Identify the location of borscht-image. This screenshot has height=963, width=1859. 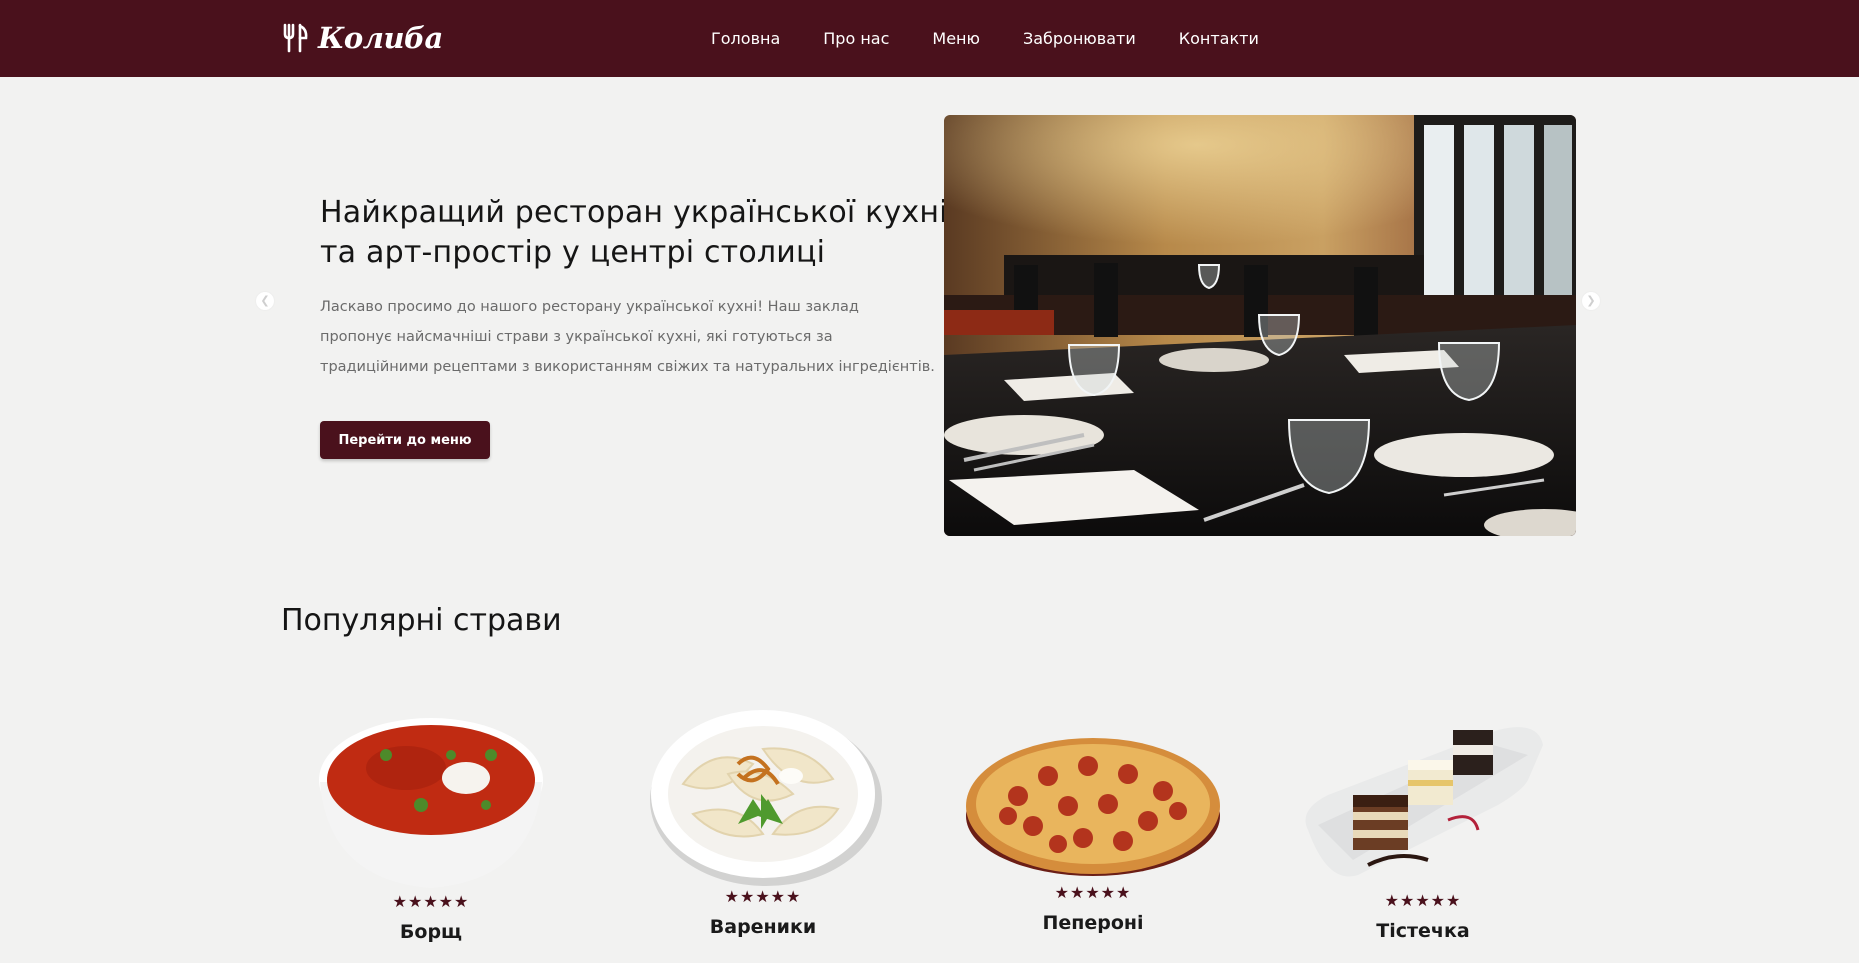
(431, 803).